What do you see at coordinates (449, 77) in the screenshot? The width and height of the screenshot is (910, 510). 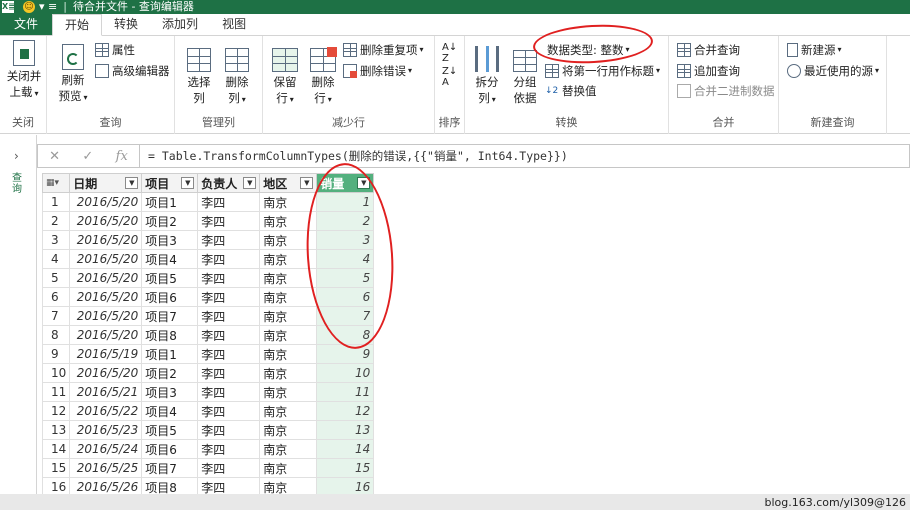 I see `sort-descending-button: Z↓ A` at bounding box center [449, 77].